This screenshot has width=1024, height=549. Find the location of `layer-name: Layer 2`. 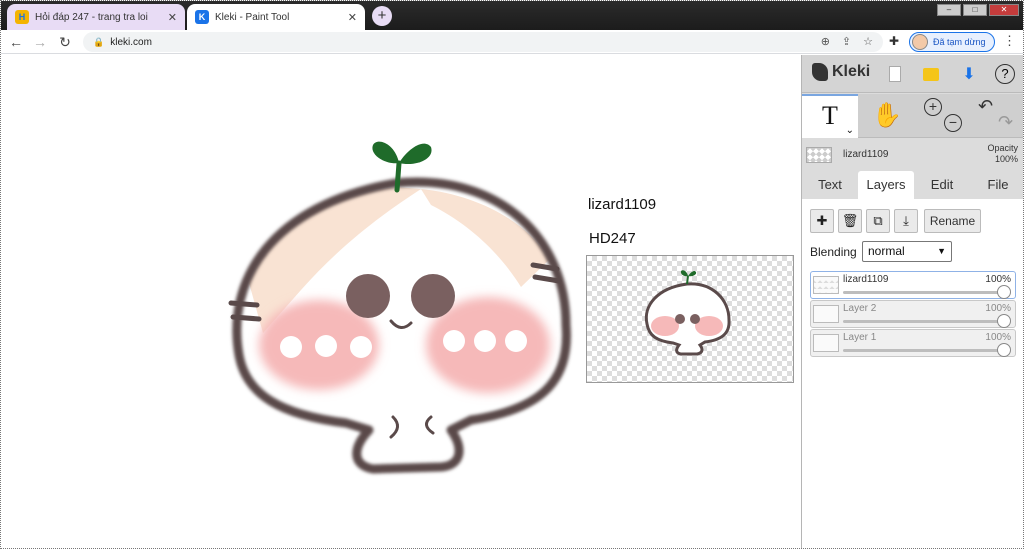

layer-name: Layer 2 is located at coordinates (860, 308).